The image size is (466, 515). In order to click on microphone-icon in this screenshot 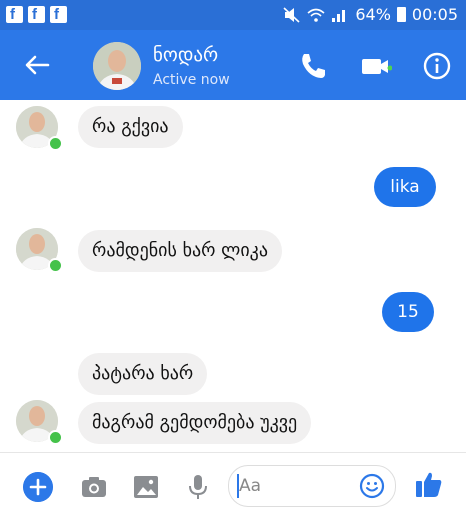, I will do `click(198, 487)`.